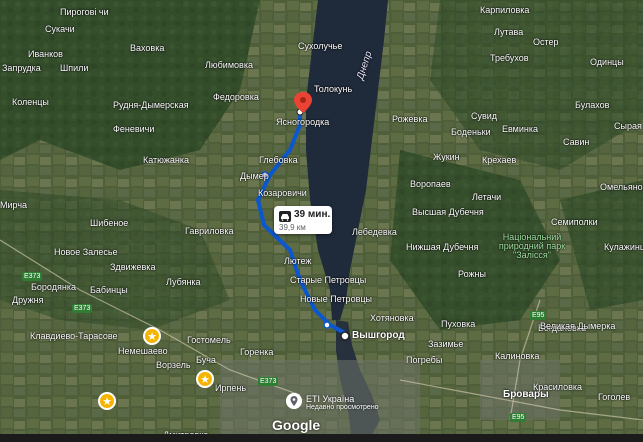 The height and width of the screenshot is (442, 643). What do you see at coordinates (499, 160) in the screenshot?
I see `place-label: Крехаев` at bounding box center [499, 160].